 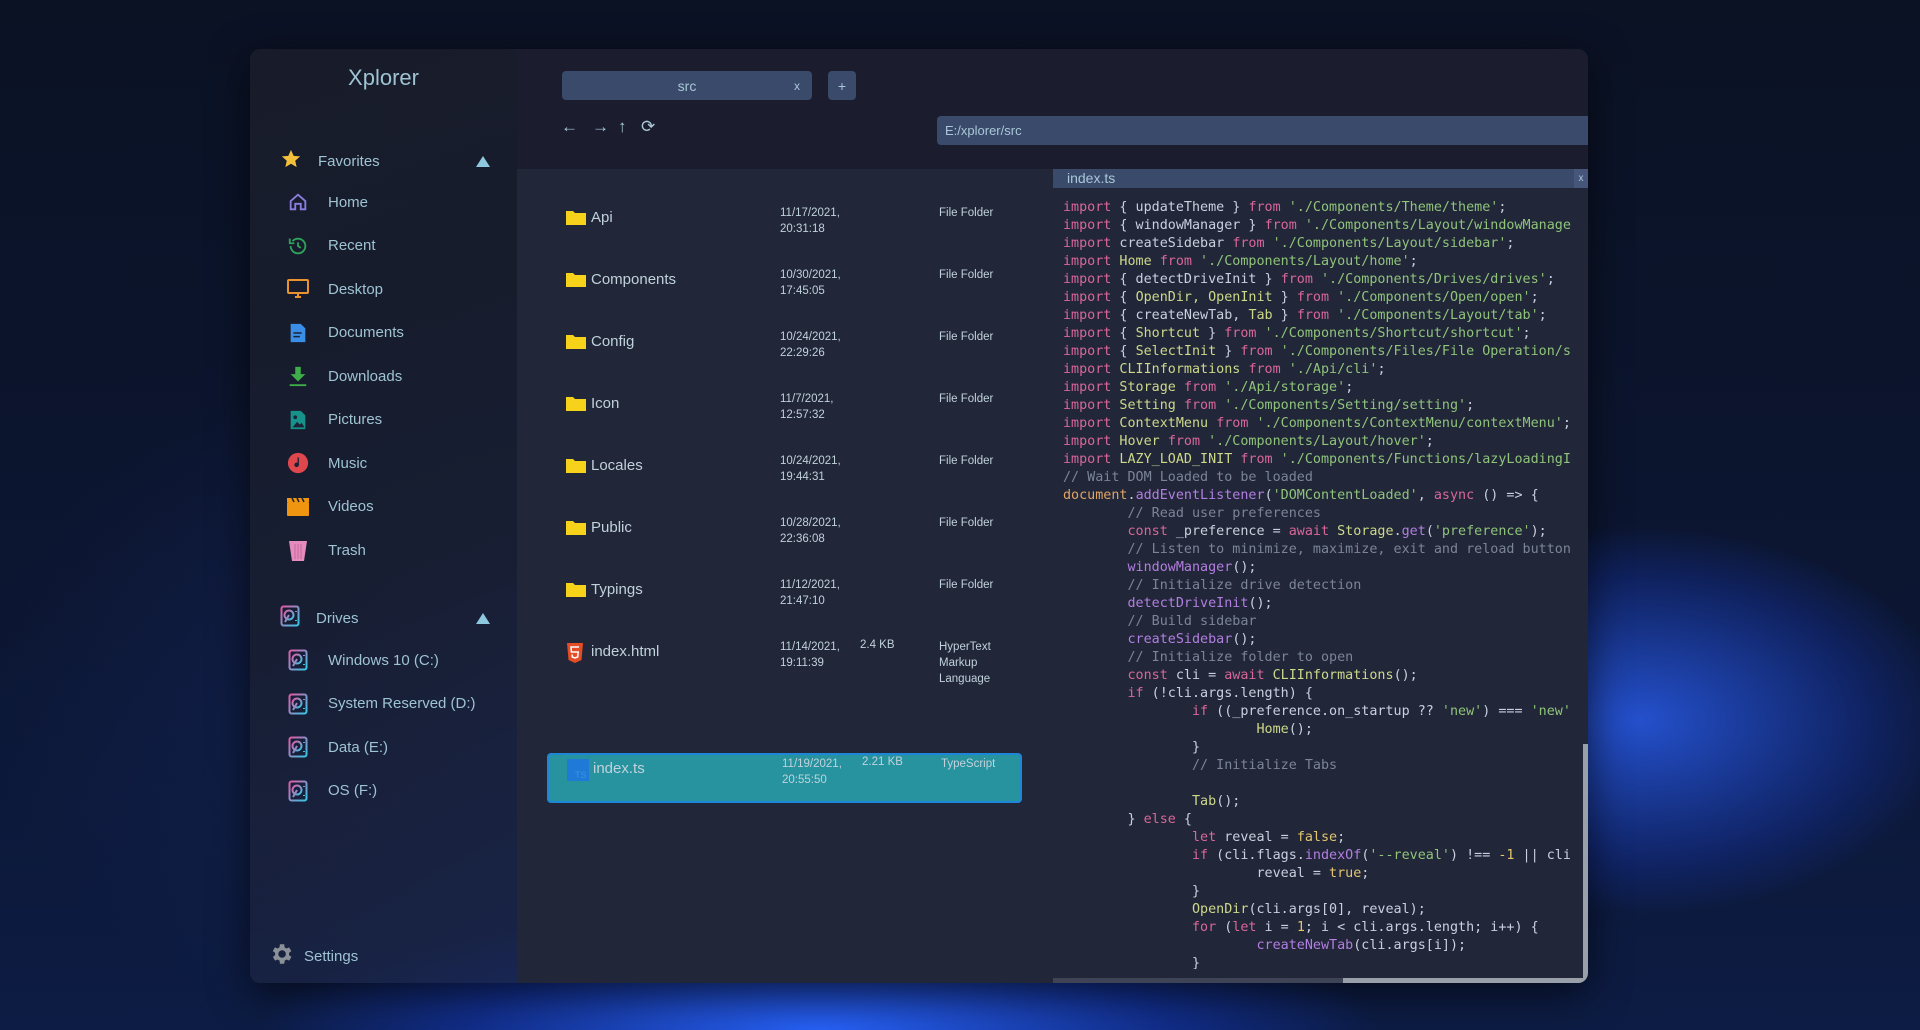 I want to click on sidebar-item-home: Home, so click(x=327, y=202).